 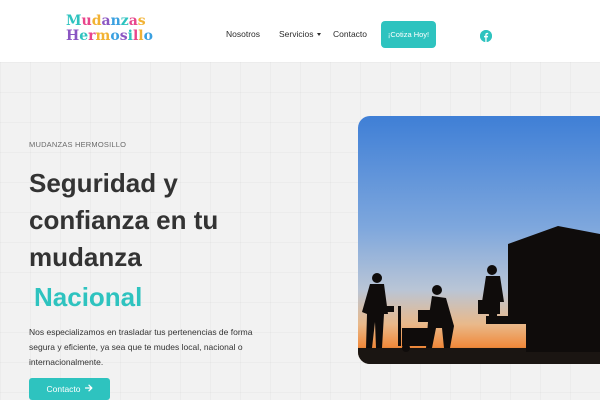 I want to click on nav-servicios-label: Servicios, so click(x=296, y=34).